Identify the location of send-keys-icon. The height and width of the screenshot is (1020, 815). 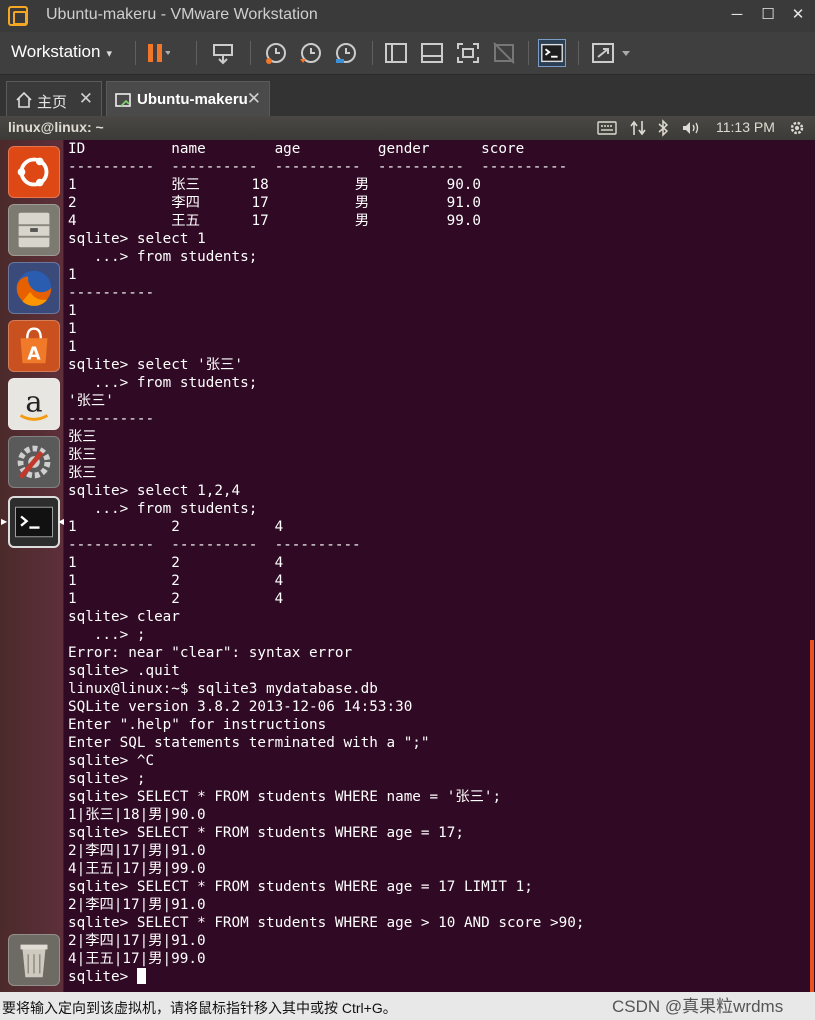
(224, 53).